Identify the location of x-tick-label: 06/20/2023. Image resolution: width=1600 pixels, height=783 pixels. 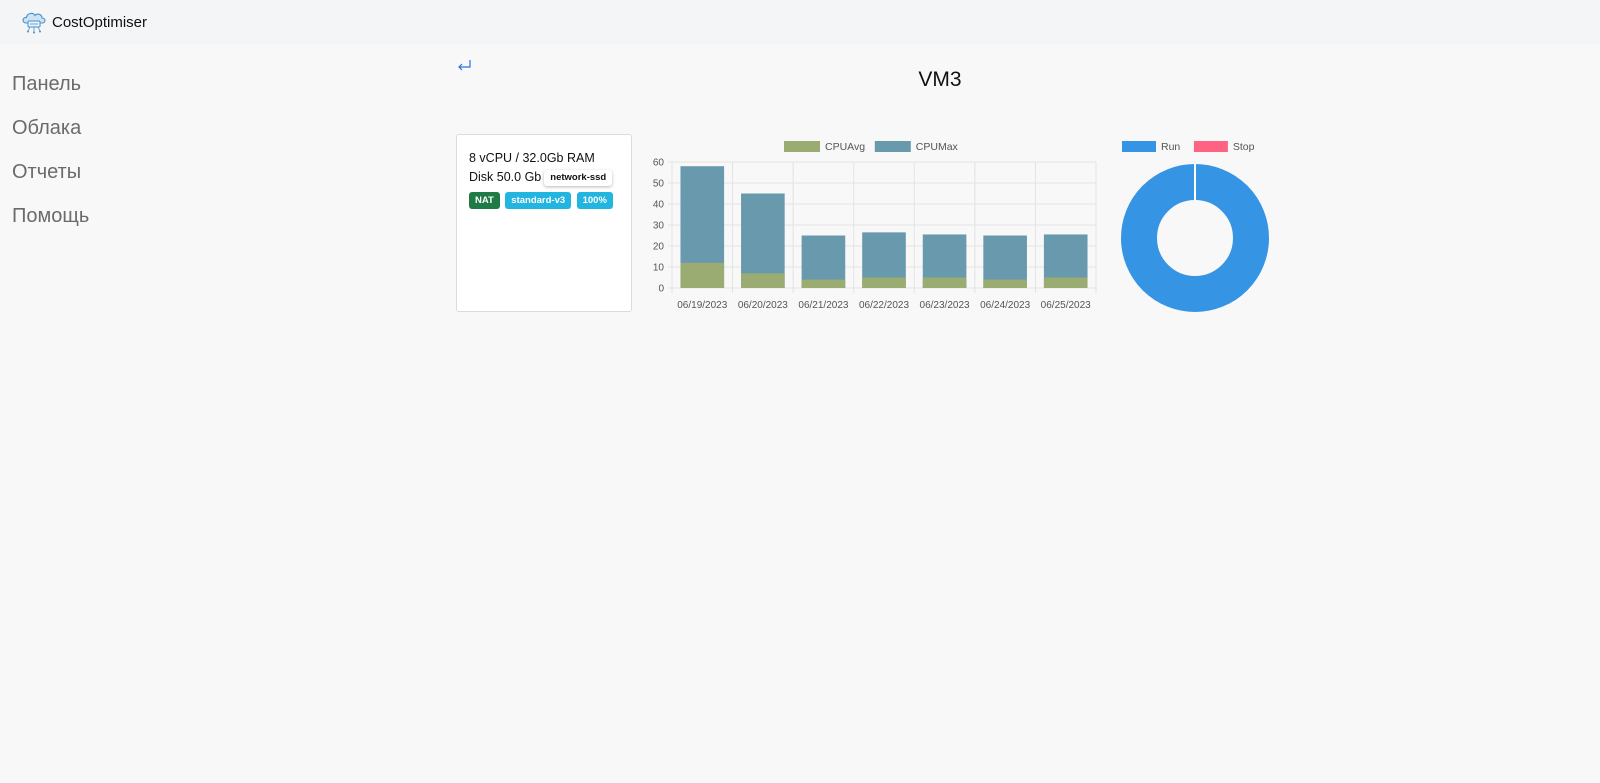
(763, 305).